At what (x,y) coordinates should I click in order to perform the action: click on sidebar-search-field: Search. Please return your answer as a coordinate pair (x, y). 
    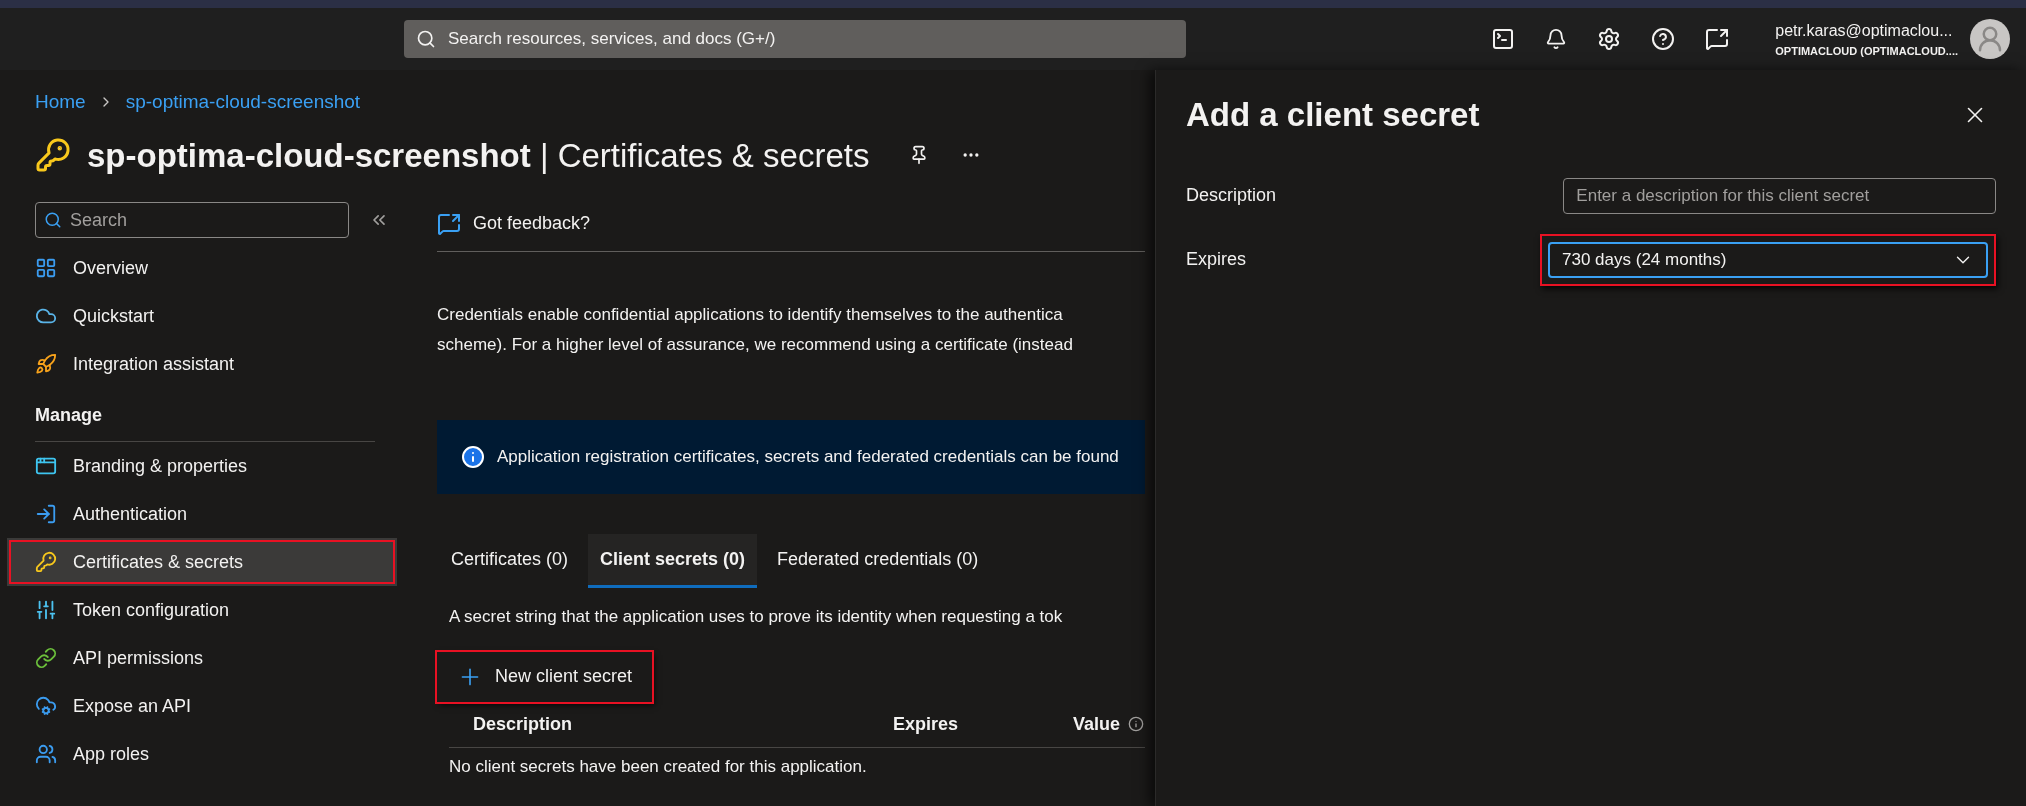
    Looking at the image, I should click on (192, 220).